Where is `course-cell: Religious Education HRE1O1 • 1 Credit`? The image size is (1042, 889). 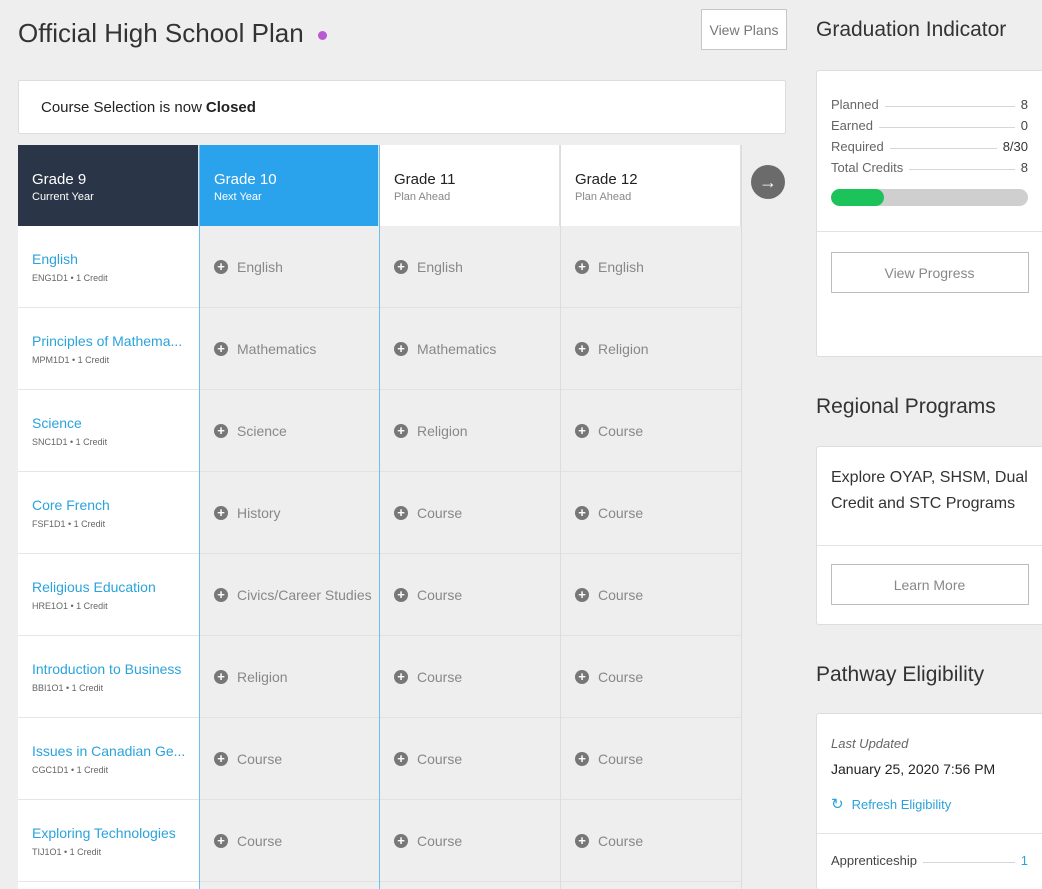 course-cell: Religious Education HRE1O1 • 1 Credit is located at coordinates (108, 595).